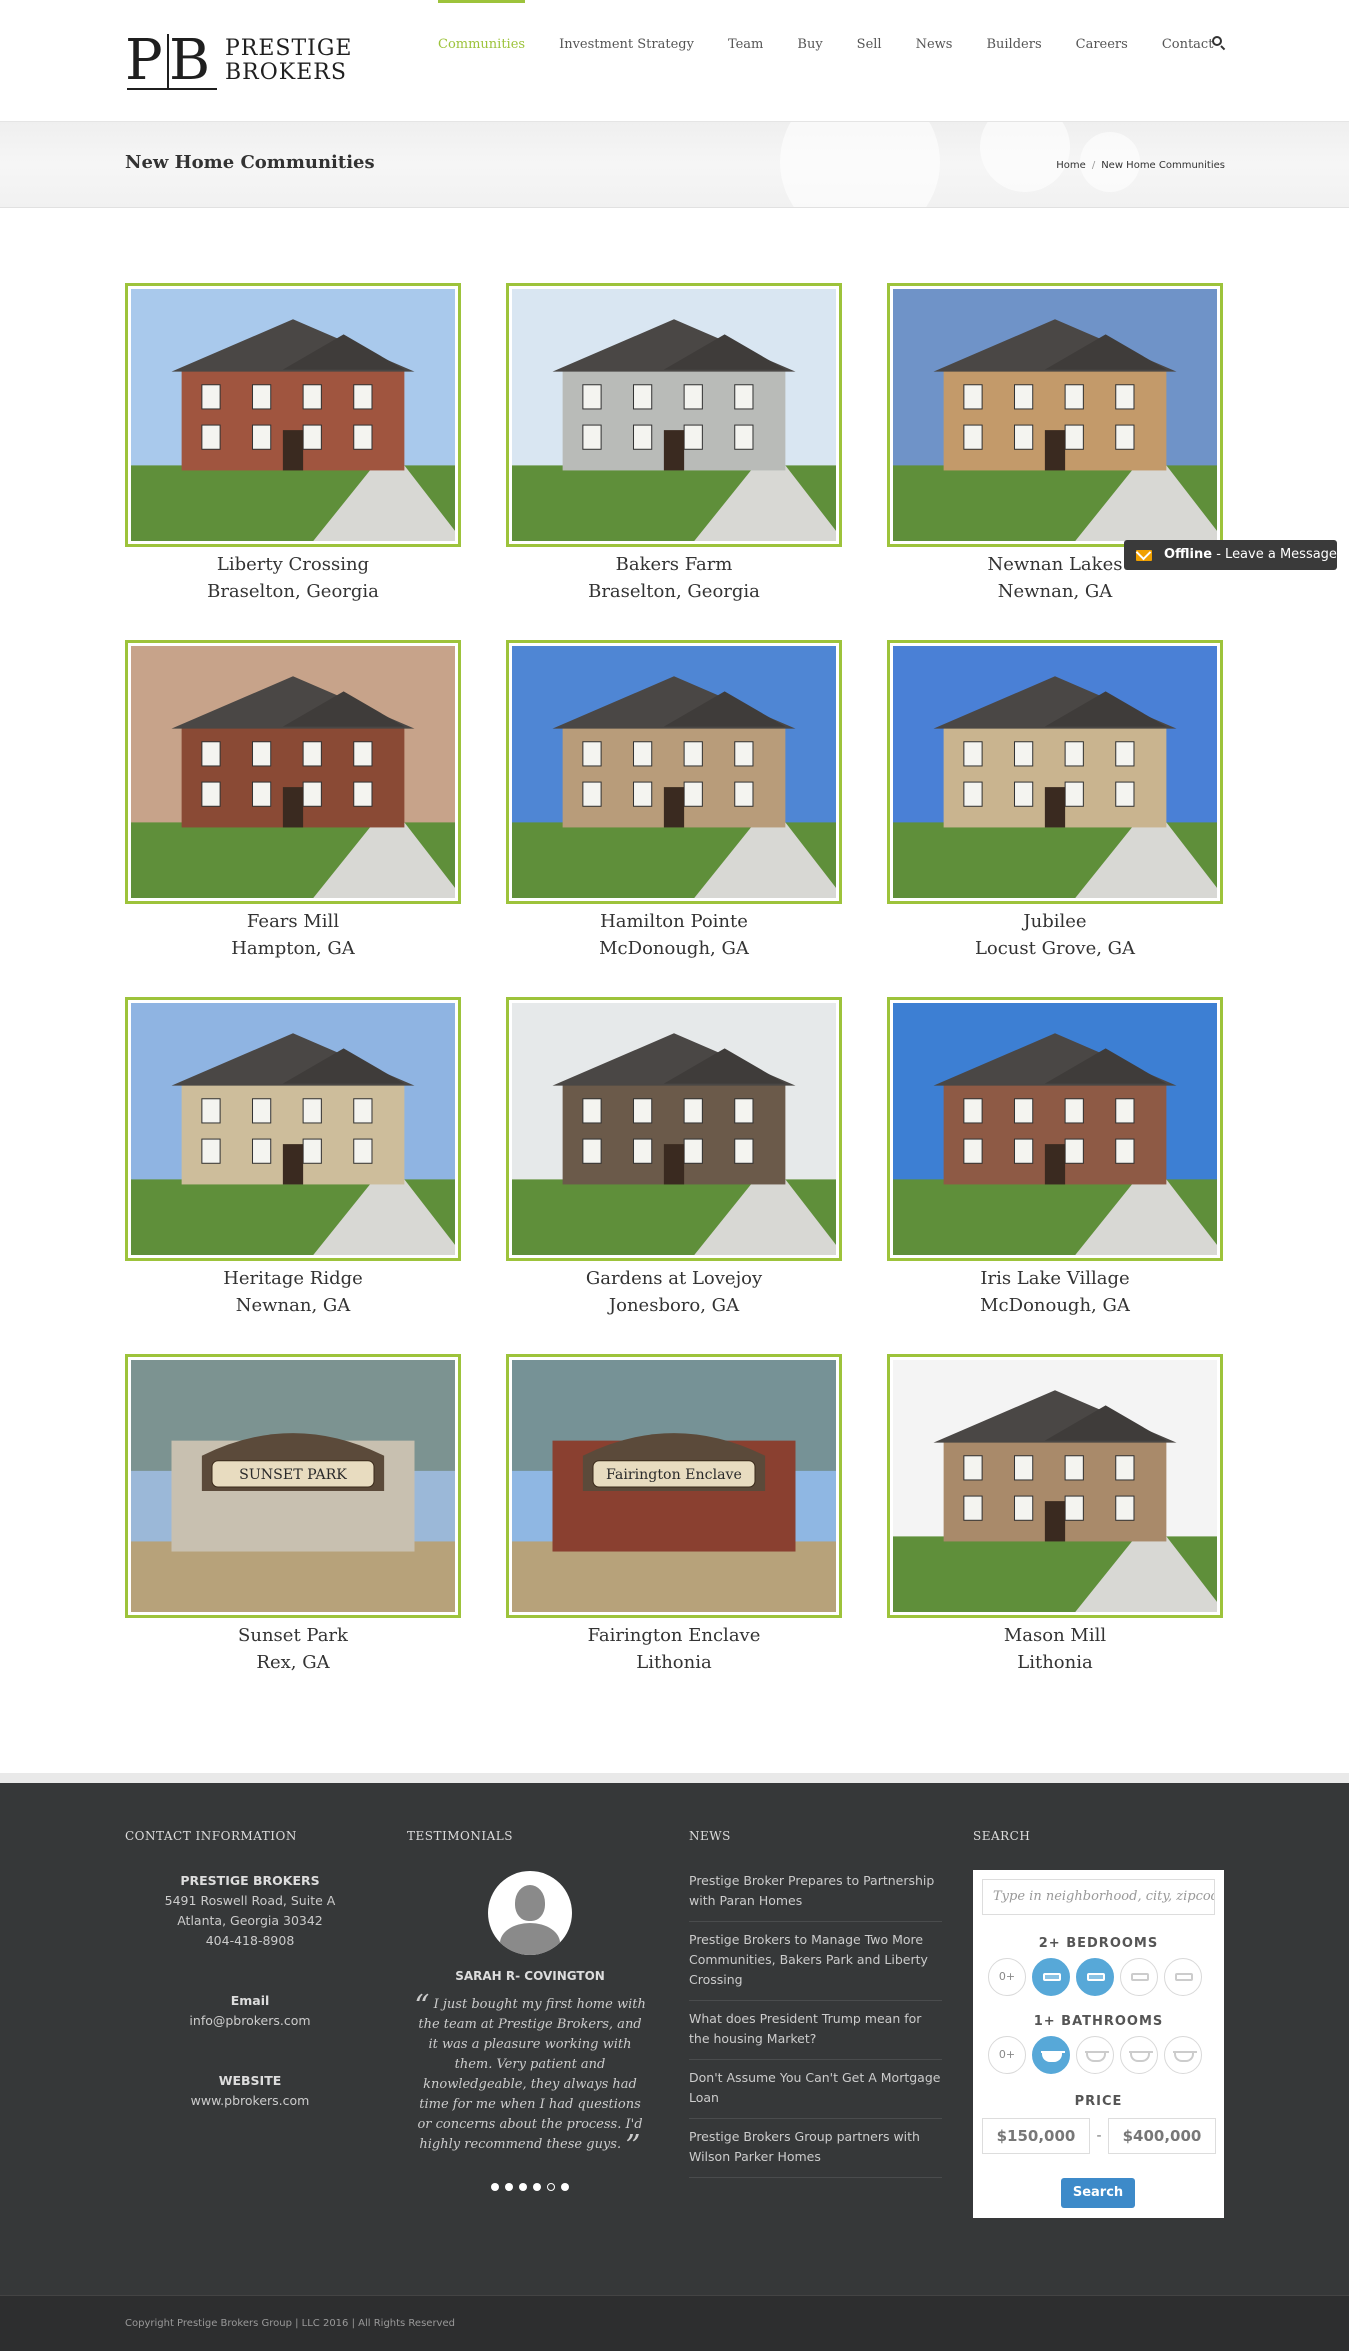 The width and height of the screenshot is (1349, 2351). Describe the element at coordinates (286, 72) in the screenshot. I see `logo-line-2: BROKERS` at that location.